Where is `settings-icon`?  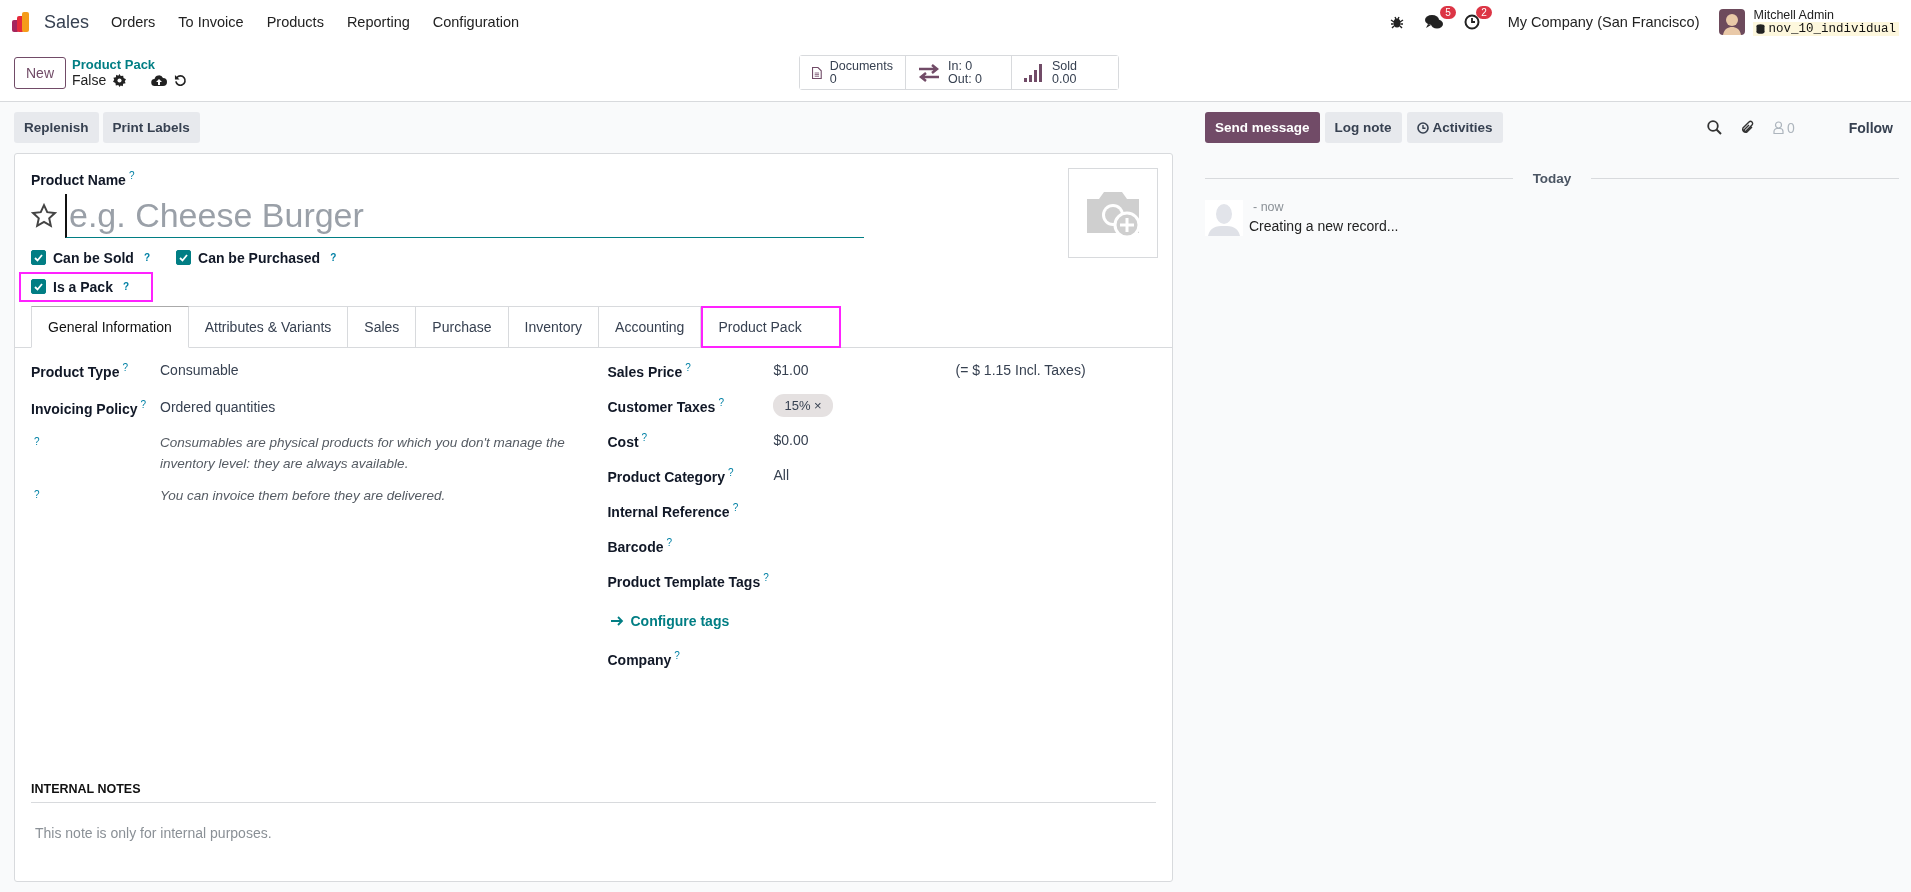
settings-icon is located at coordinates (120, 80).